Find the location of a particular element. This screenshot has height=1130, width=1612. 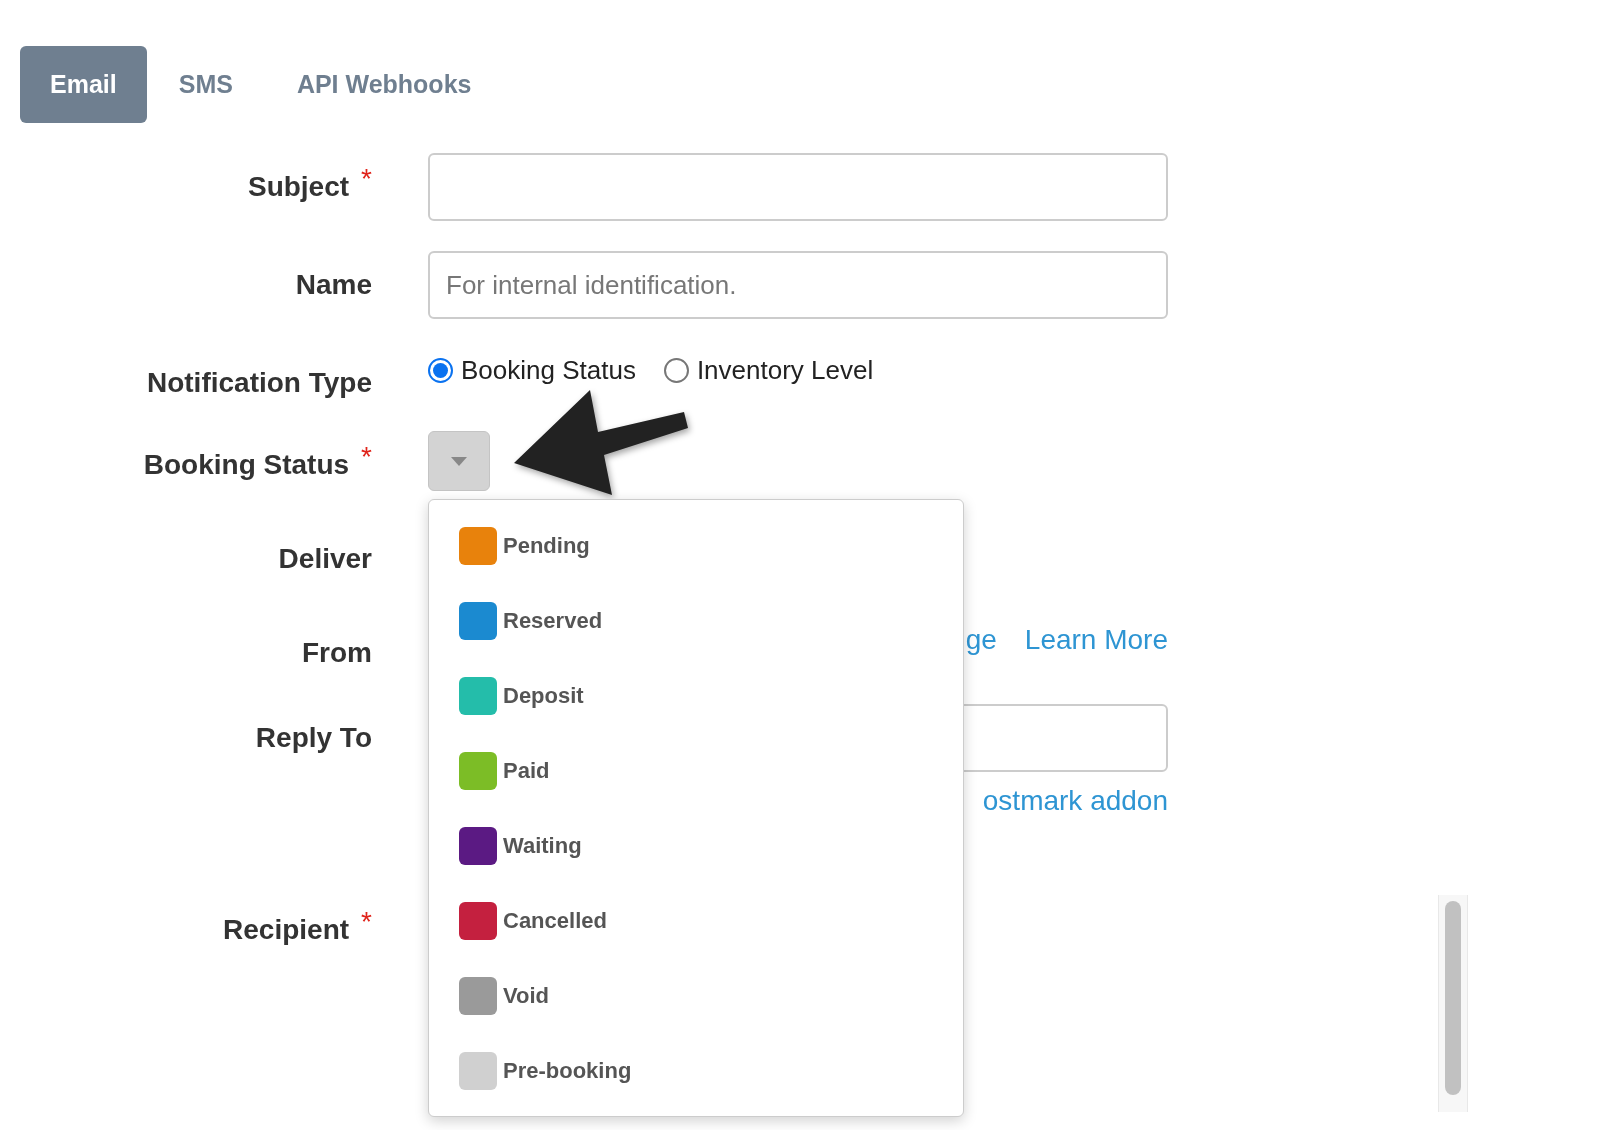

field-label: Reply To is located at coordinates (313, 738).